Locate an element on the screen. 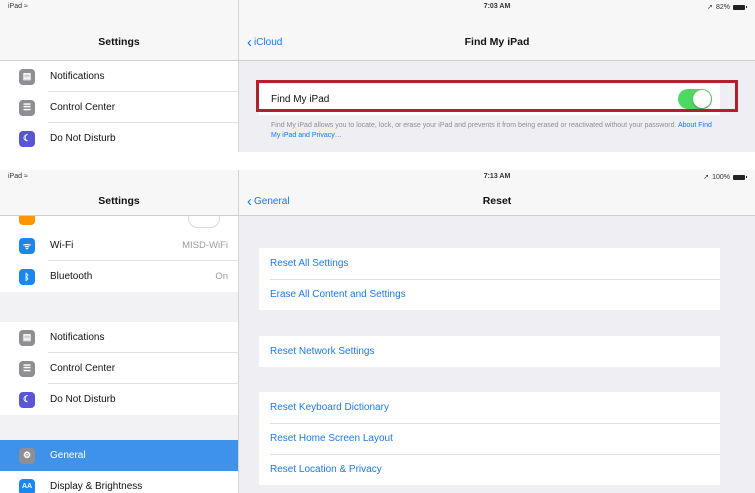 This screenshot has width=755, height=493. highlight-box is located at coordinates (497, 96).